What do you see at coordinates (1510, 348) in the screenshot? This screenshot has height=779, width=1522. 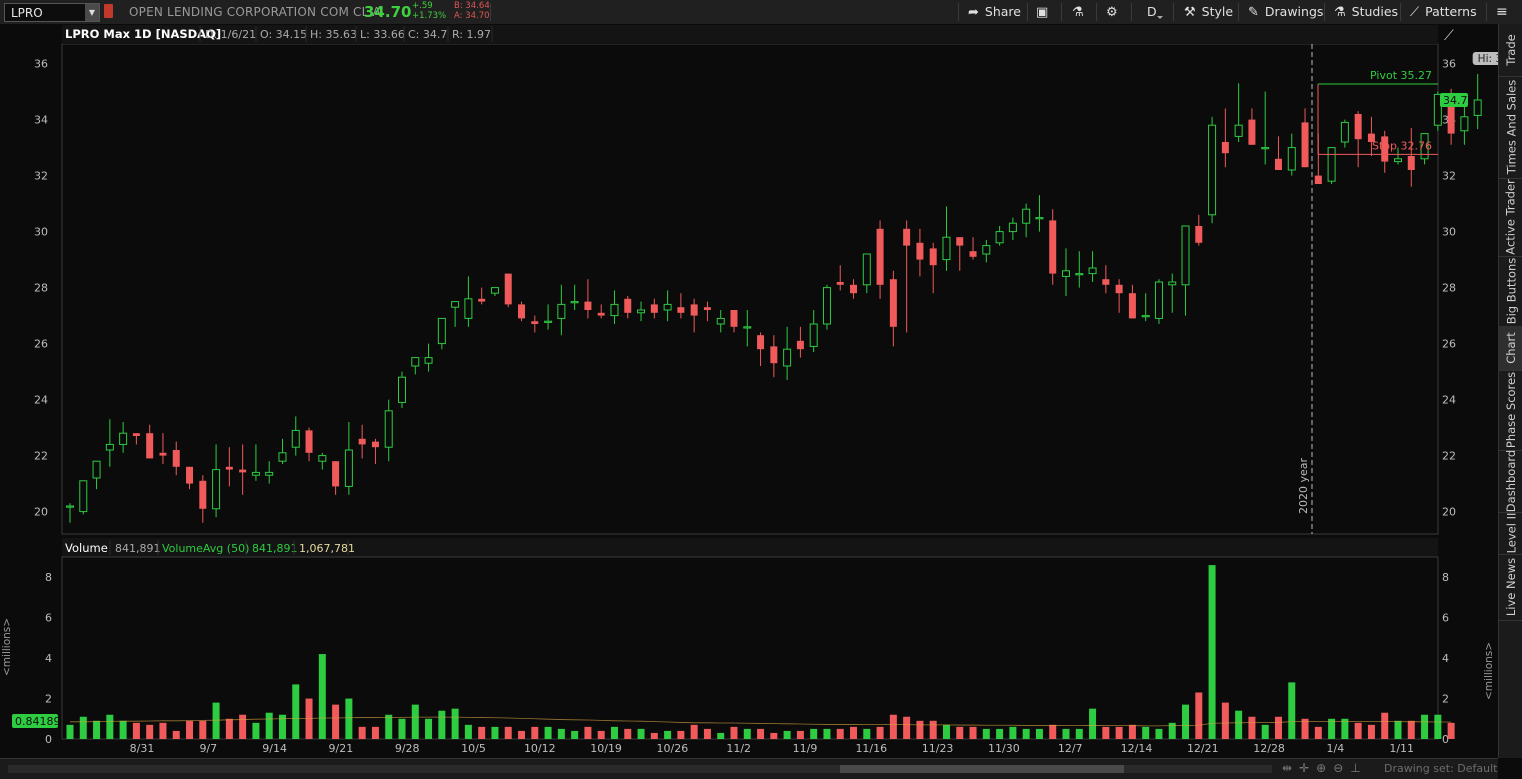 I see `side-tab-chart: Chart` at bounding box center [1510, 348].